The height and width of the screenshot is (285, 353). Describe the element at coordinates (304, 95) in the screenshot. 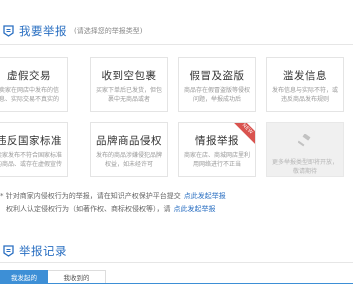

I see `card-description: 发布信息与实际不符，或违反商品发布规则` at that location.